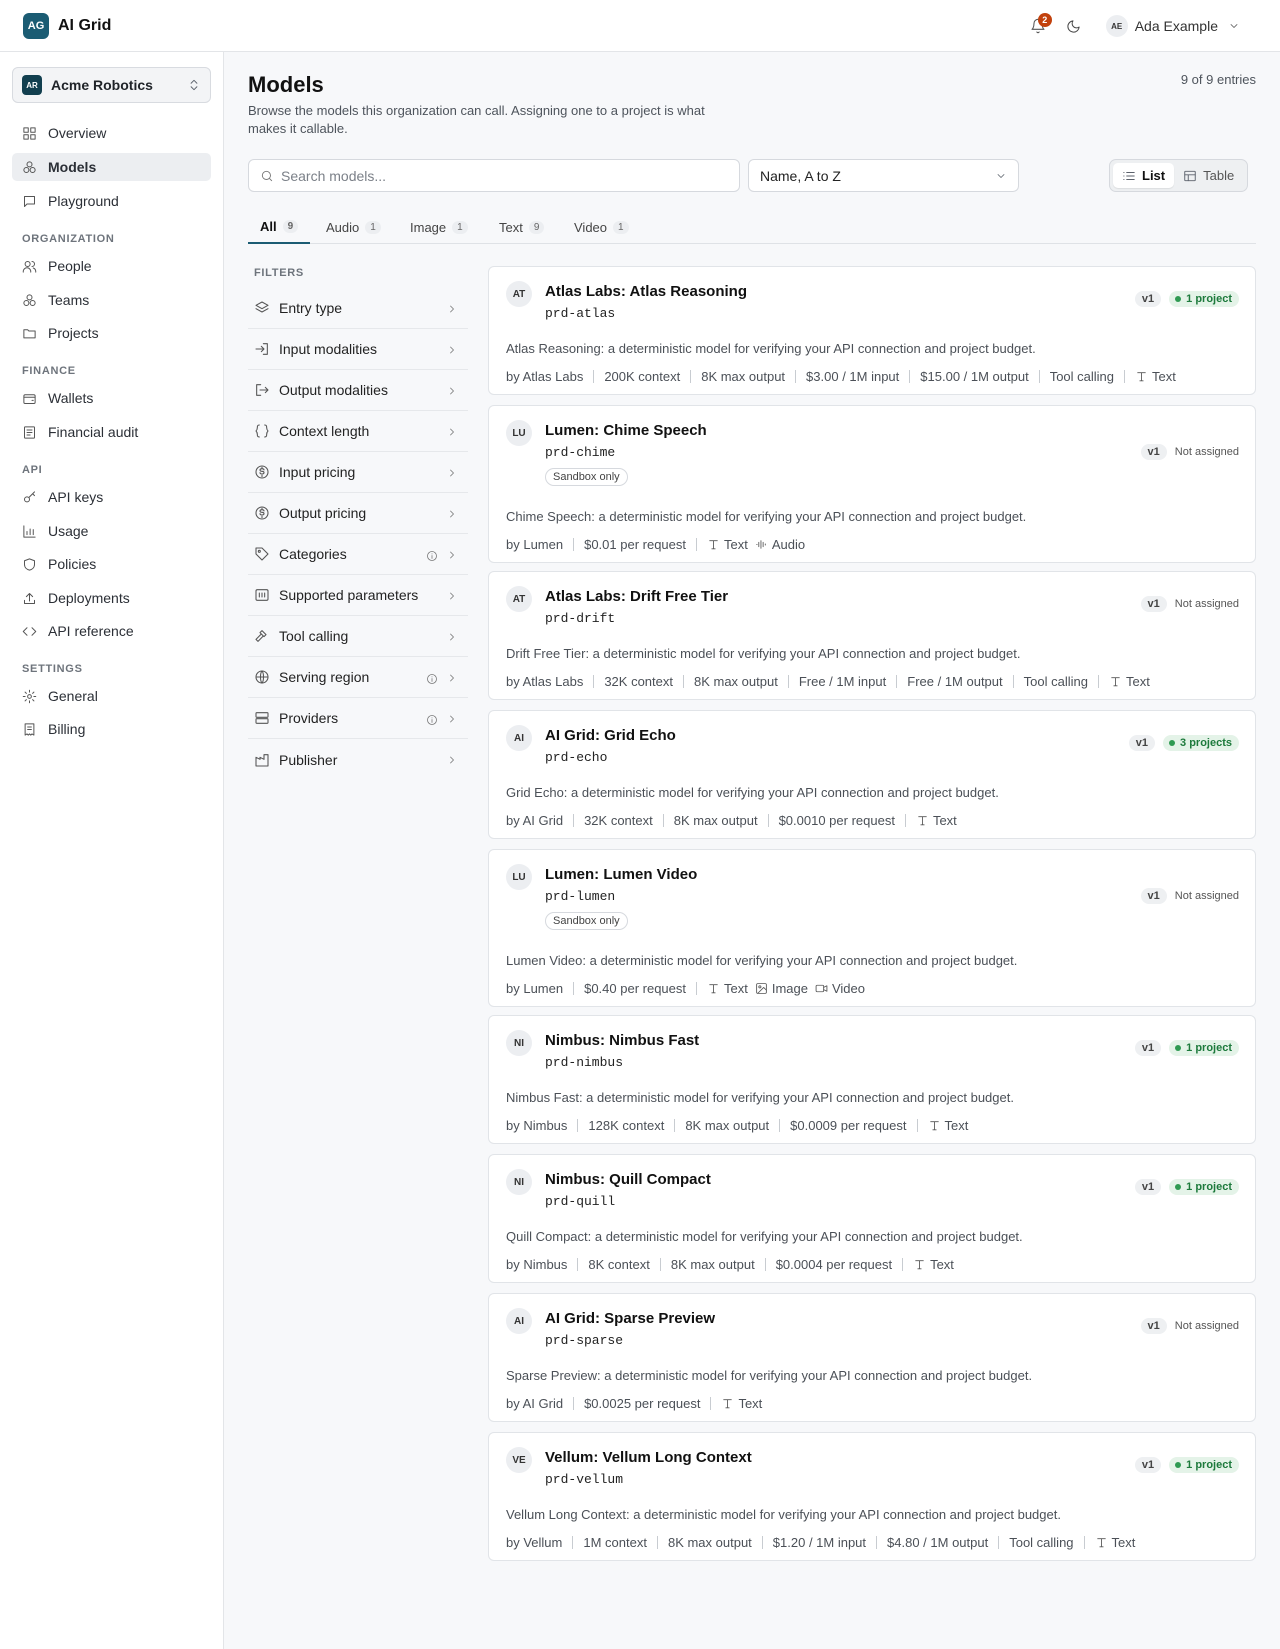  What do you see at coordinates (1148, 1465) in the screenshot?
I see `version-badge: v1` at bounding box center [1148, 1465].